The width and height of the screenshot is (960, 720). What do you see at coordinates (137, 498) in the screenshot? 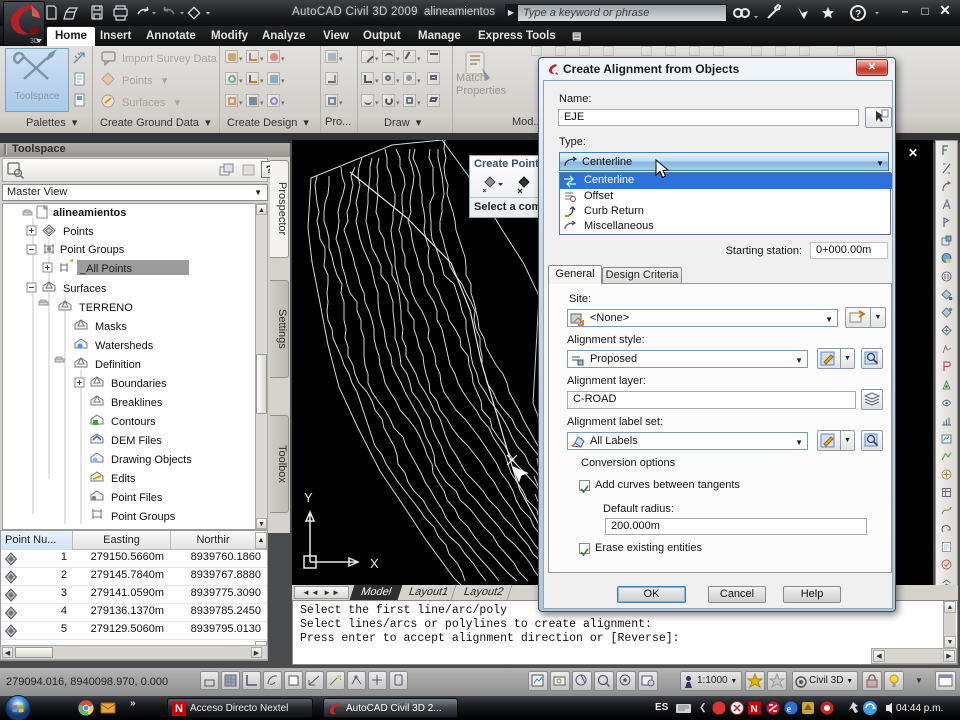
I see `svg-text: Point Files` at bounding box center [137, 498].